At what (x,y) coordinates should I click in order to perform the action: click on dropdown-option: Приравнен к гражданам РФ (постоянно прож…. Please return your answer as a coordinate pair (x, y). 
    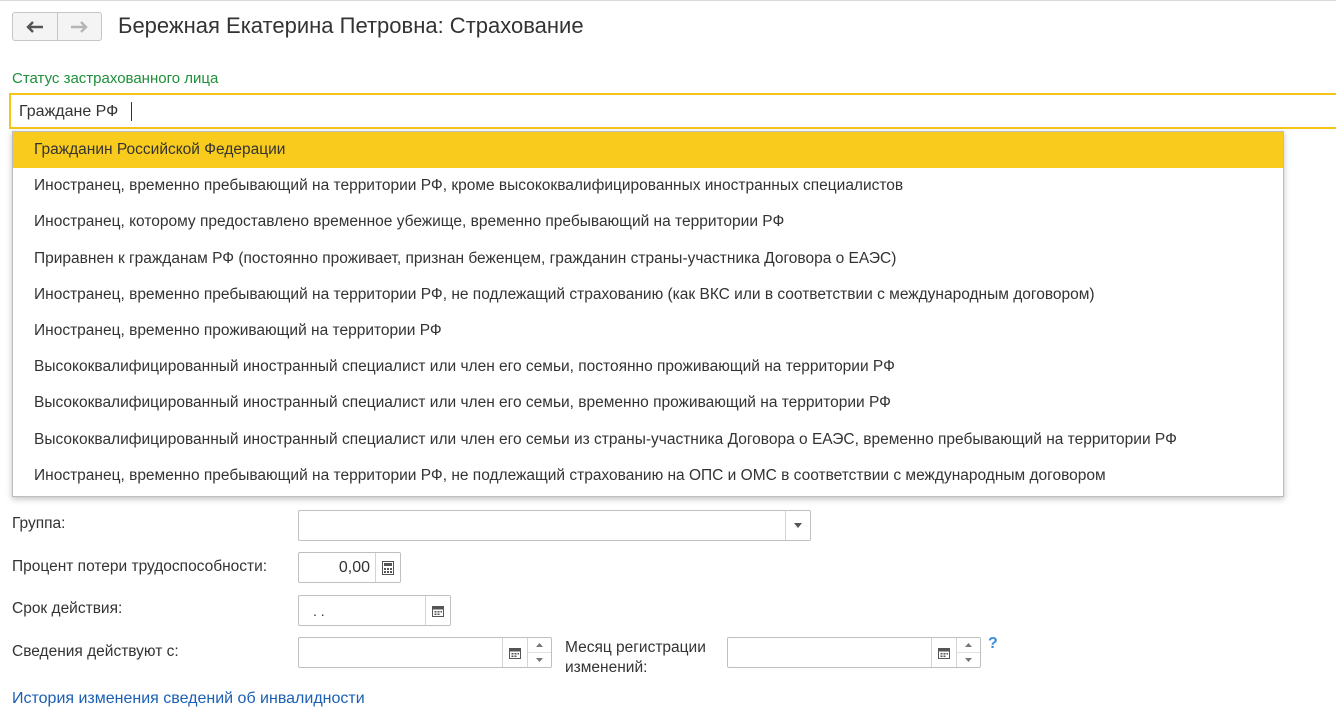
    Looking at the image, I should click on (648, 259).